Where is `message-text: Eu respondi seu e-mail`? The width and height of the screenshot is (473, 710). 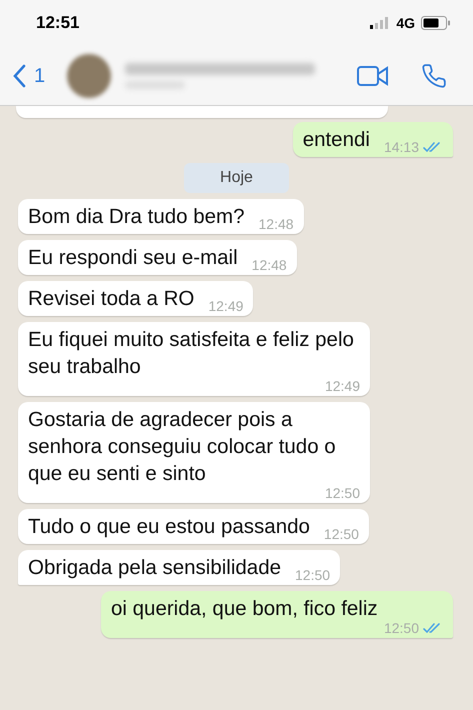
message-text: Eu respondi seu e-mail is located at coordinates (133, 258).